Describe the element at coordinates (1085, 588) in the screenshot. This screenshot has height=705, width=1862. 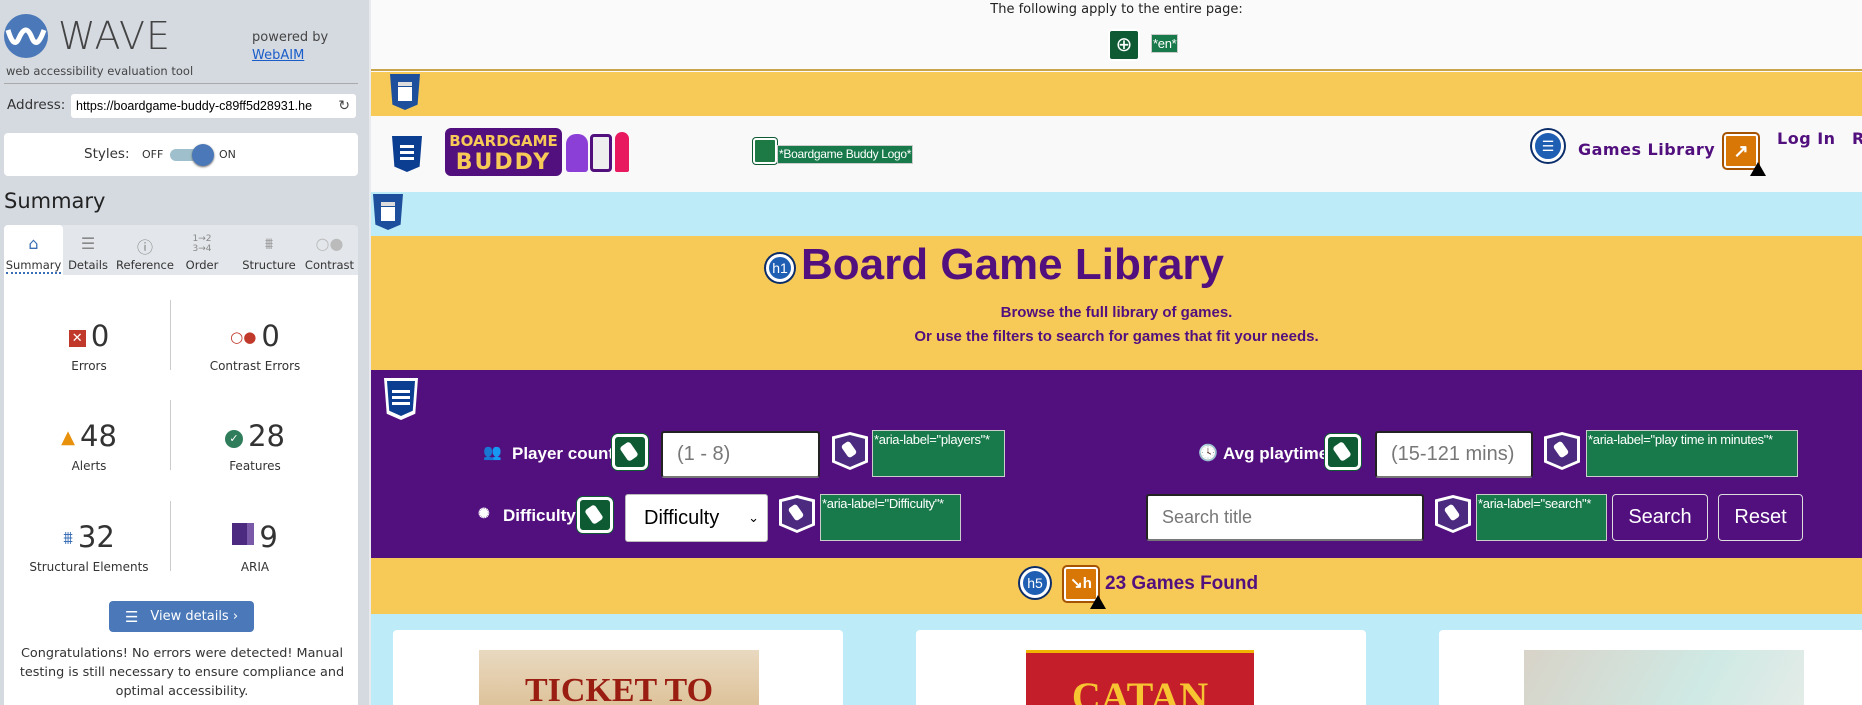
I see `heading-alert-icon: ↘h` at that location.